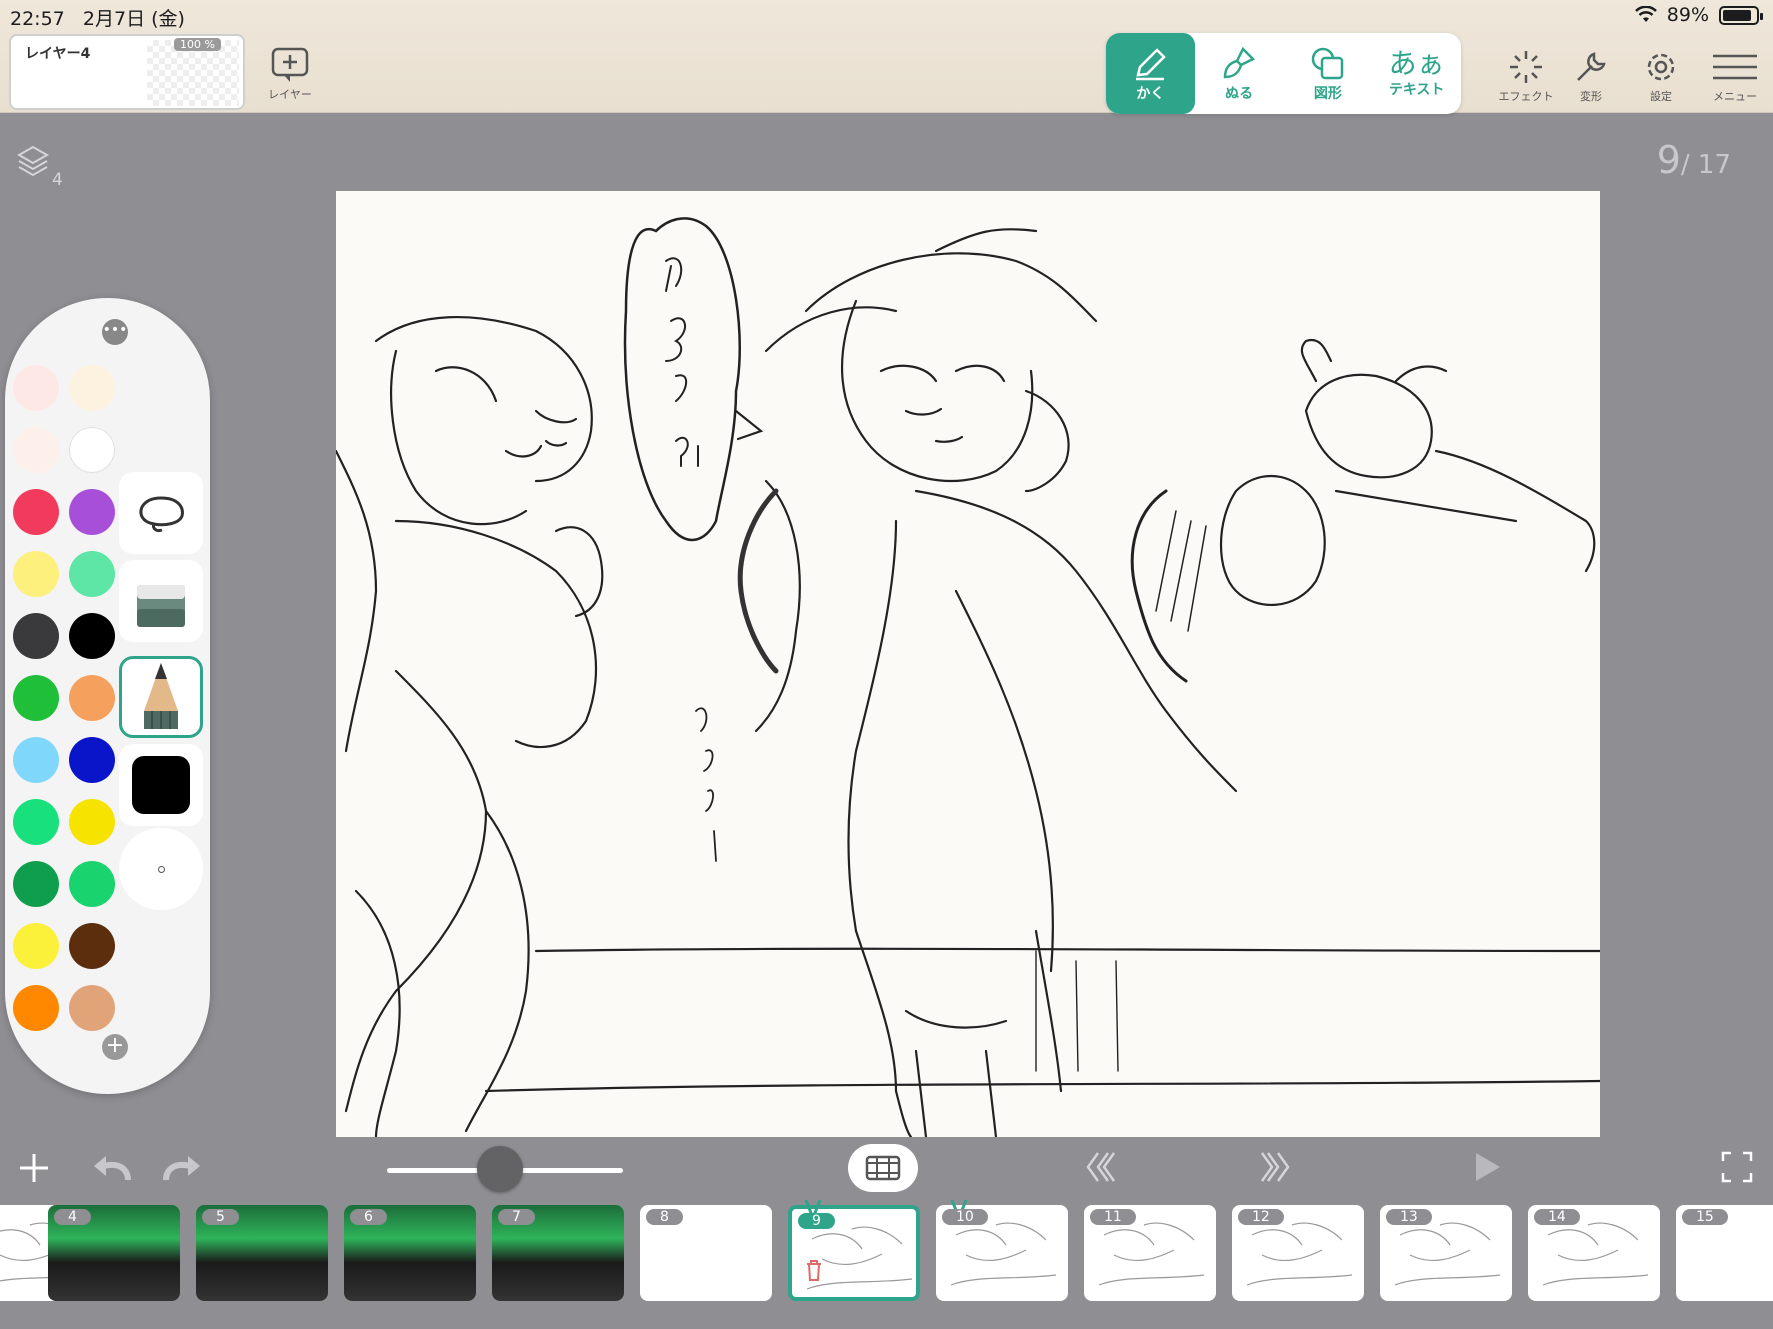 The width and height of the screenshot is (1773, 1329). What do you see at coordinates (1735, 67) in the screenshot?
I see `hamburger-icon` at bounding box center [1735, 67].